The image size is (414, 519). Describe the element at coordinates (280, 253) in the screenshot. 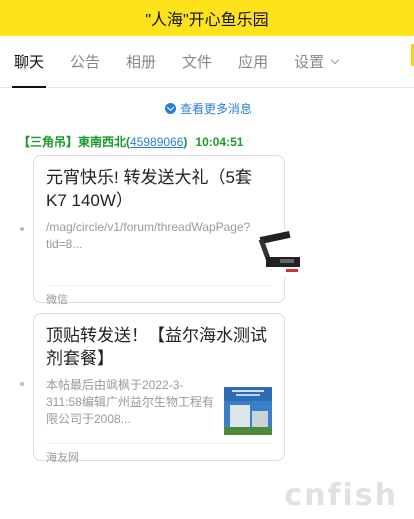

I see `lamp-thumbnail-icon` at that location.